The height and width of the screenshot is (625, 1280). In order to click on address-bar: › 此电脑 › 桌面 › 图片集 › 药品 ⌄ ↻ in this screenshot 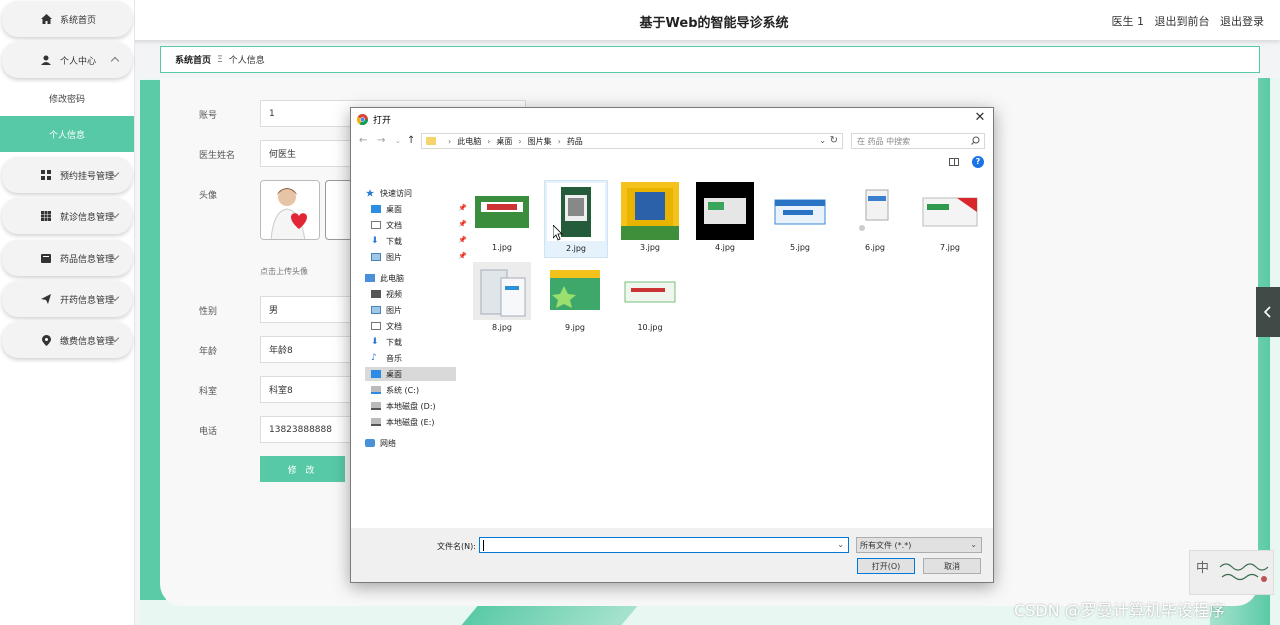, I will do `click(632, 141)`.